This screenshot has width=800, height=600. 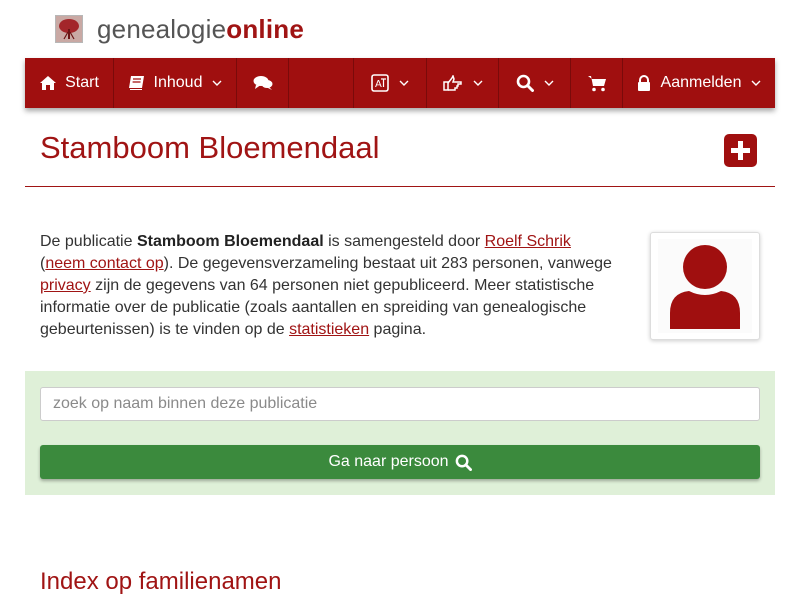 I want to click on go-to-person-button: Ga naar persoon, so click(x=400, y=462).